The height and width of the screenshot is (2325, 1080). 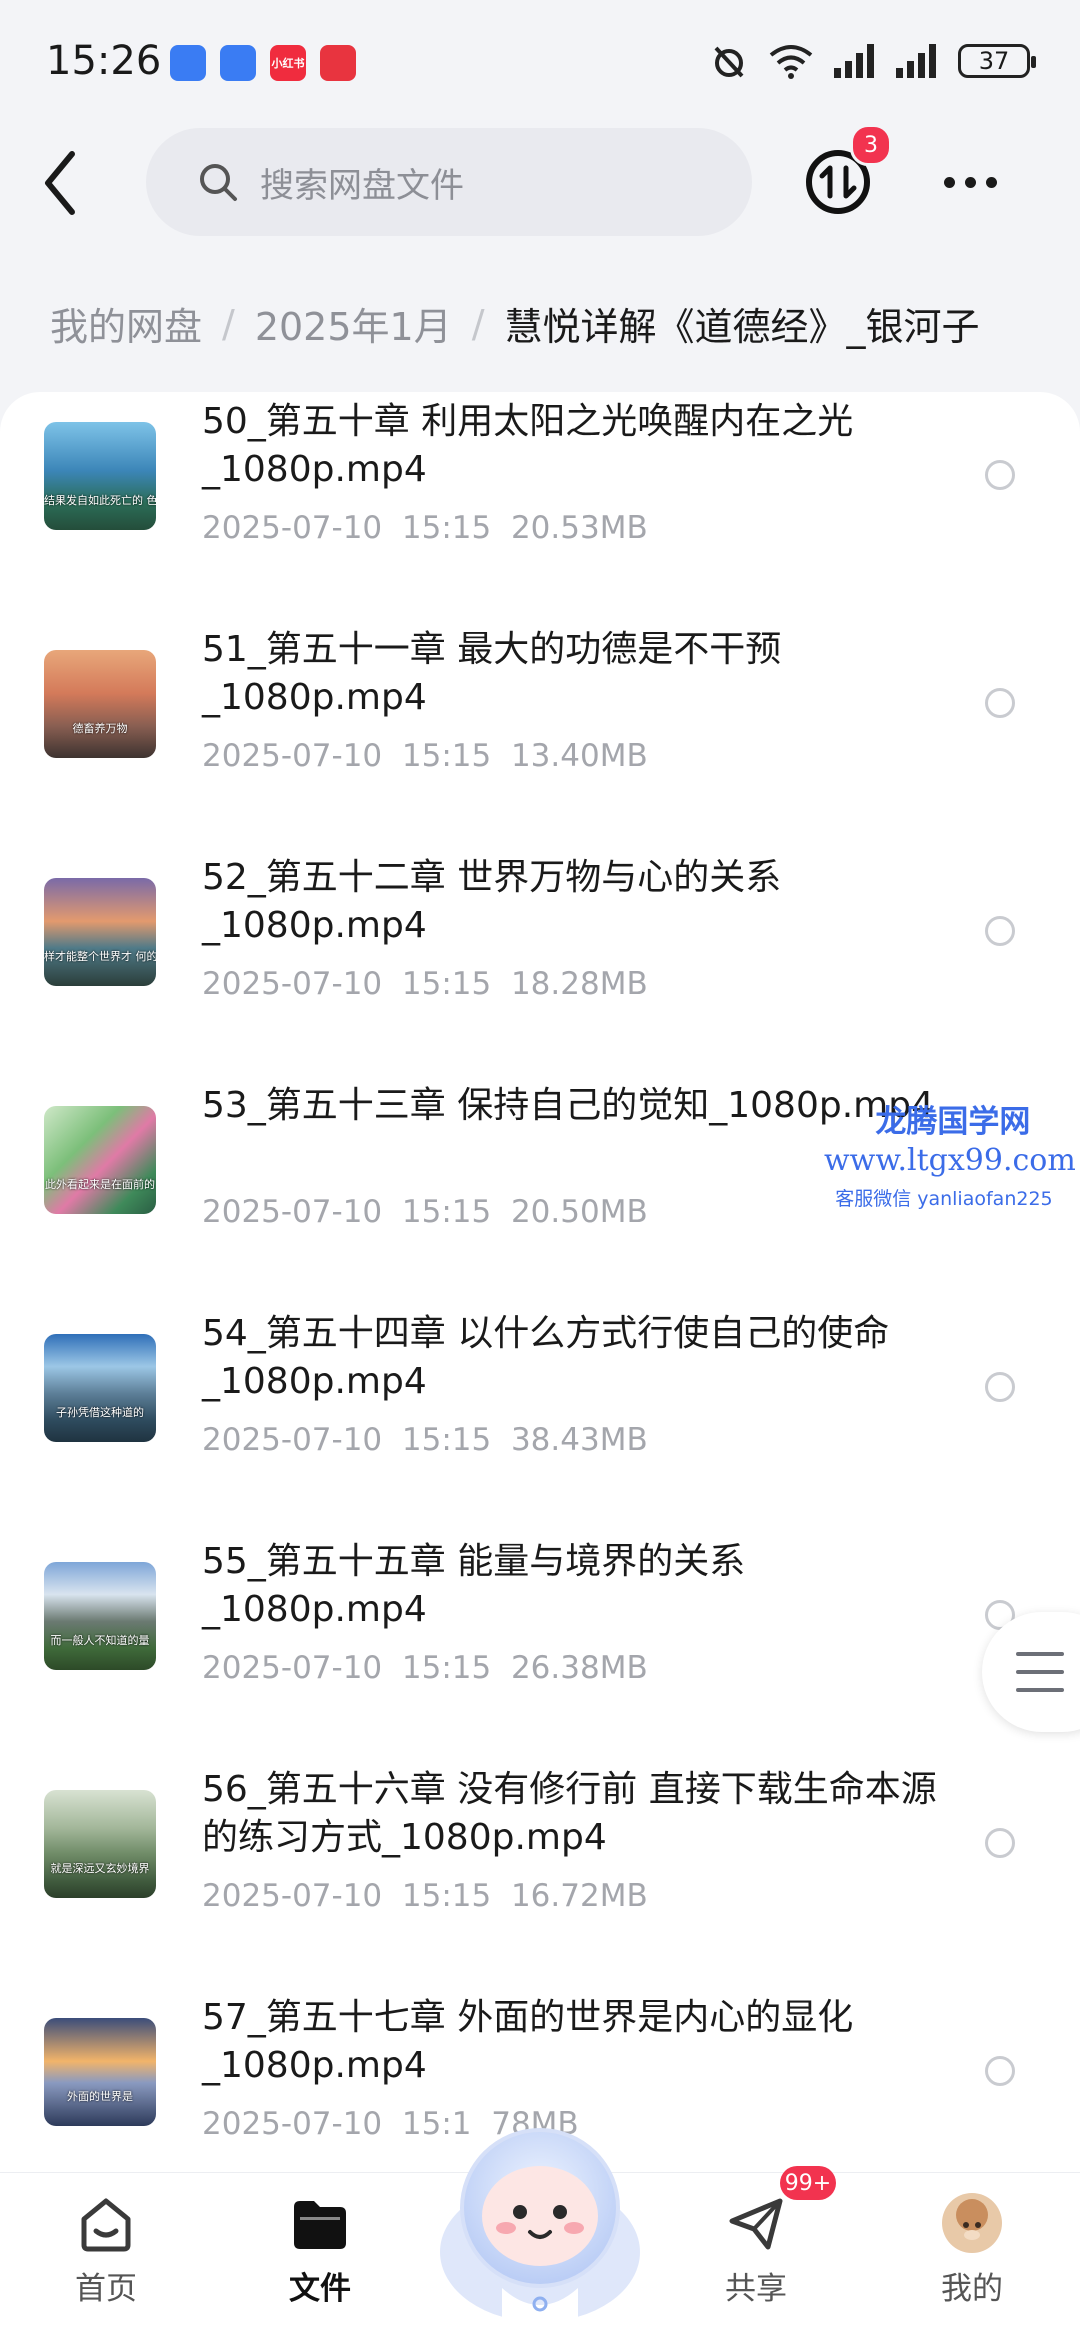 I want to click on file-size: 20.53MB, so click(x=579, y=528).